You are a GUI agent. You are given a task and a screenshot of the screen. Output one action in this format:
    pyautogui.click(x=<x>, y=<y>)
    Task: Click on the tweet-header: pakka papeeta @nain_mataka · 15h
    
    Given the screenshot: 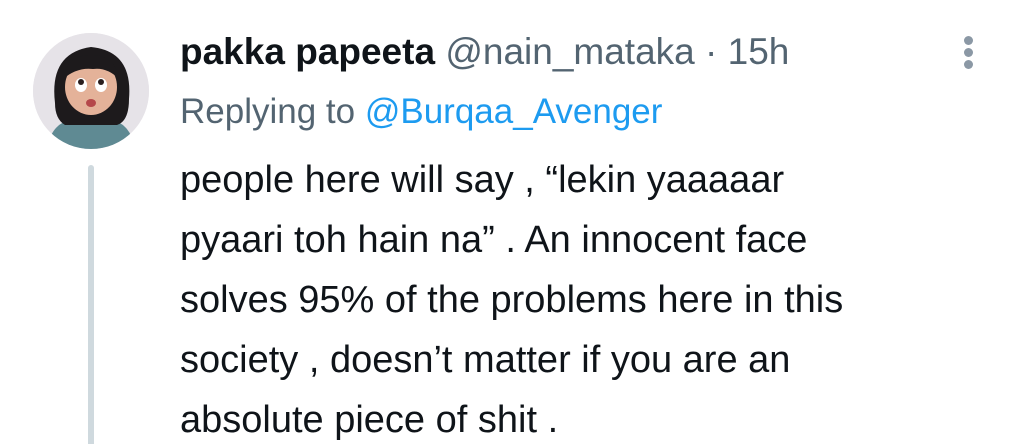 What is the action you would take?
    pyautogui.click(x=484, y=52)
    